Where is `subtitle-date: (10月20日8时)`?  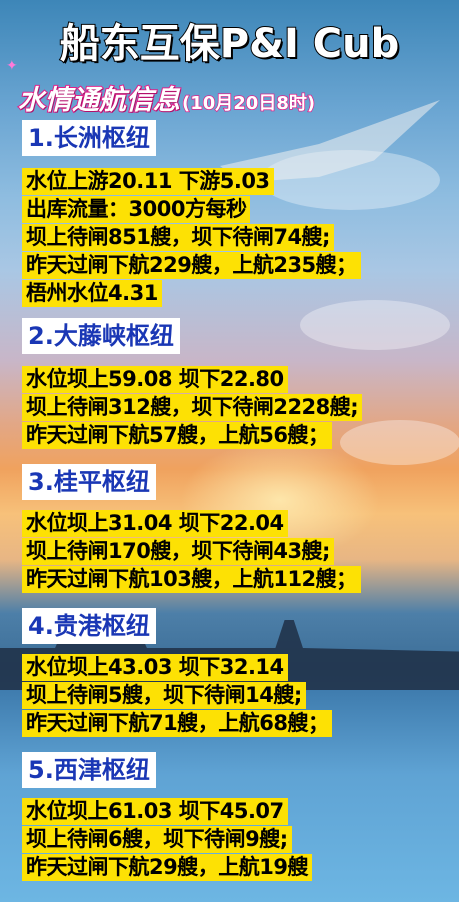
subtitle-date: (10月20日8时) is located at coordinates (248, 103).